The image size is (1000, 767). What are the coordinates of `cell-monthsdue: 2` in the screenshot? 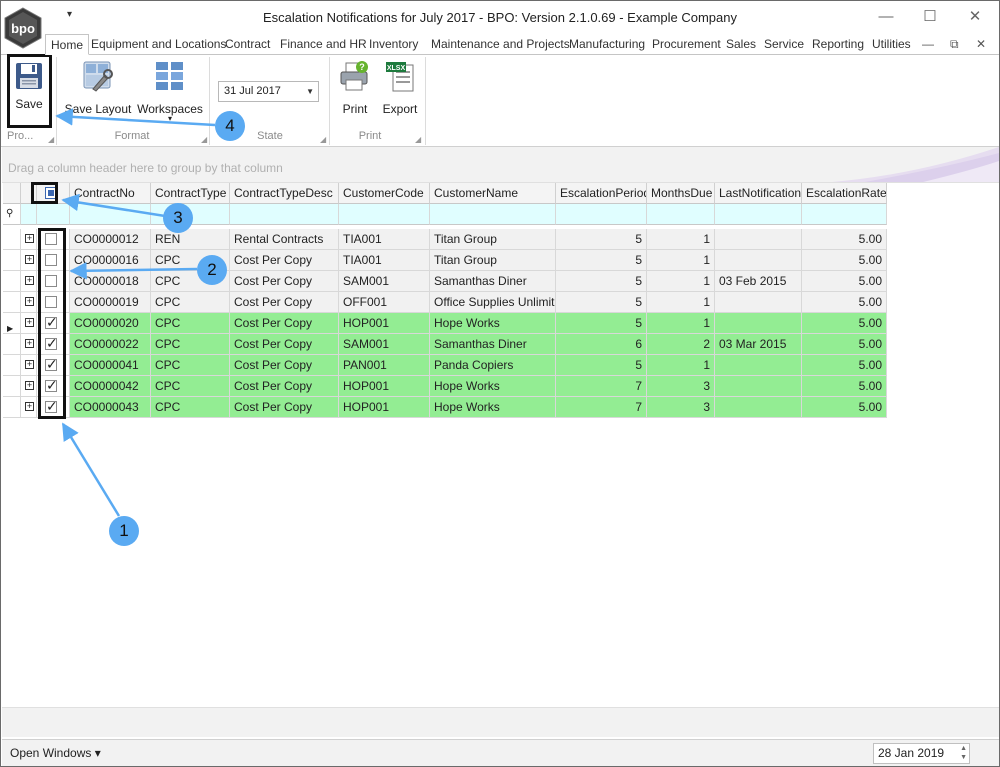 It's located at (681, 344).